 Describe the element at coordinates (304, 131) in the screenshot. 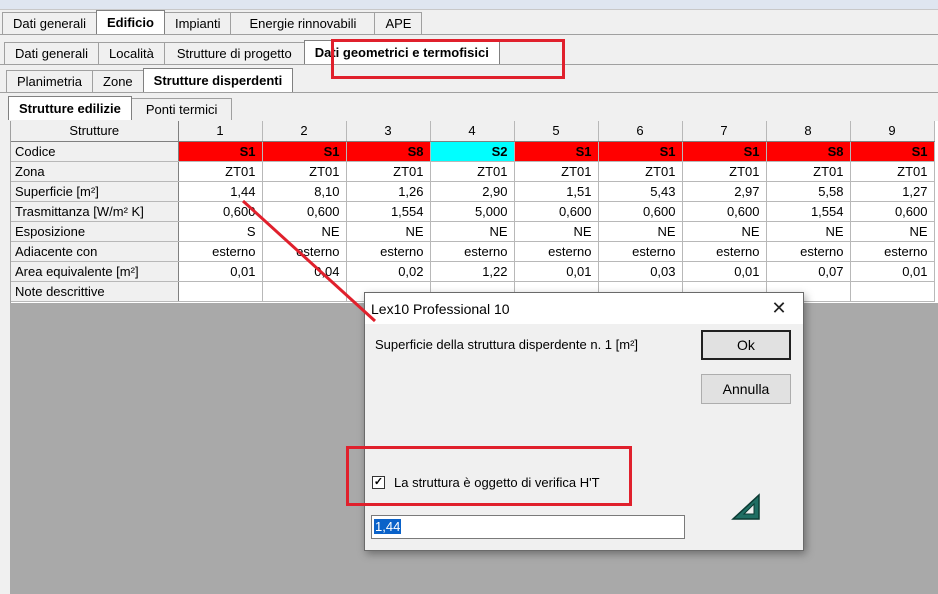

I see `grid-column-header: 2` at that location.